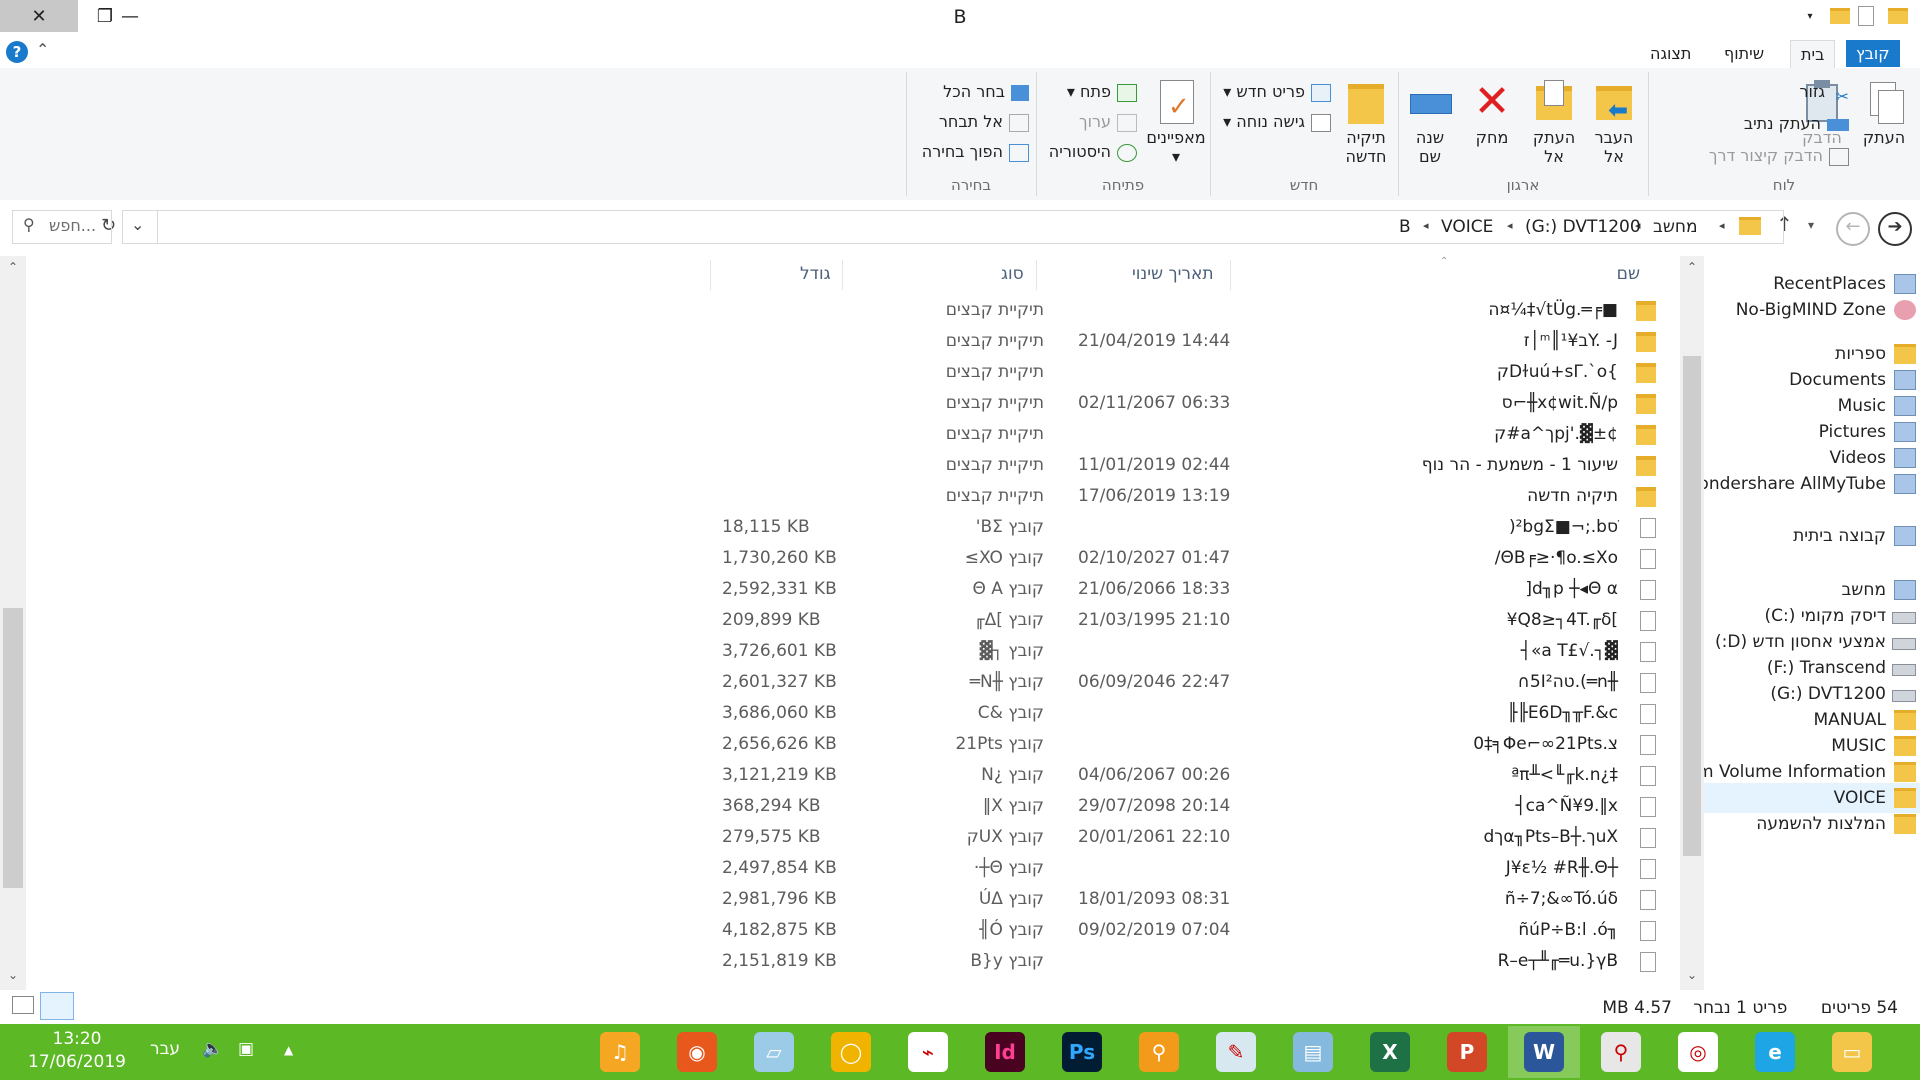 The image size is (1920, 1080). Describe the element at coordinates (1863, 590) in the screenshot. I see `nav-item: מחשב` at that location.